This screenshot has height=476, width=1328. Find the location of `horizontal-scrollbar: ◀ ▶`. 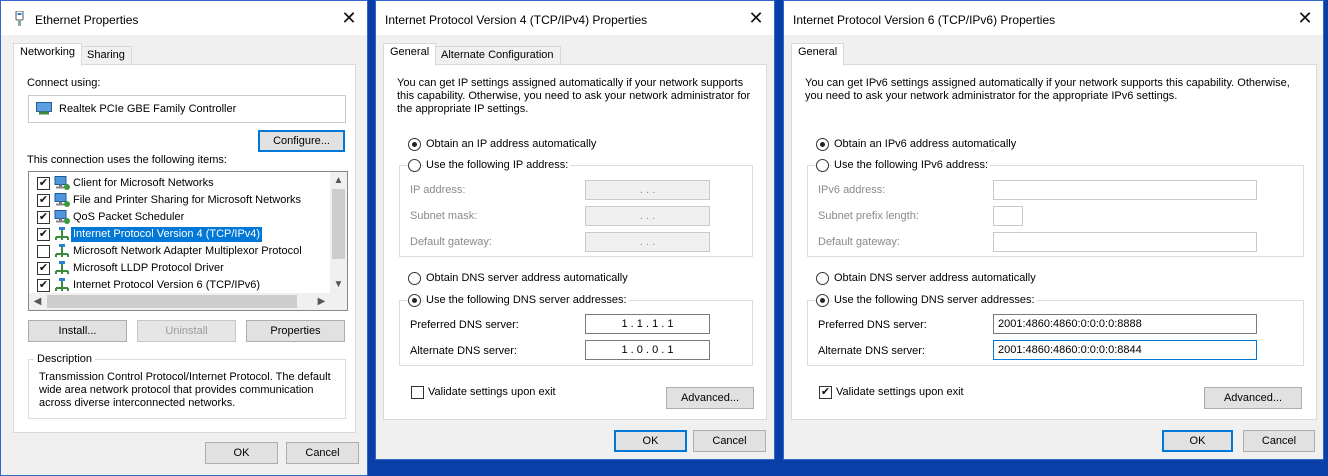

horizontal-scrollbar: ◀ ▶ is located at coordinates (179, 301).